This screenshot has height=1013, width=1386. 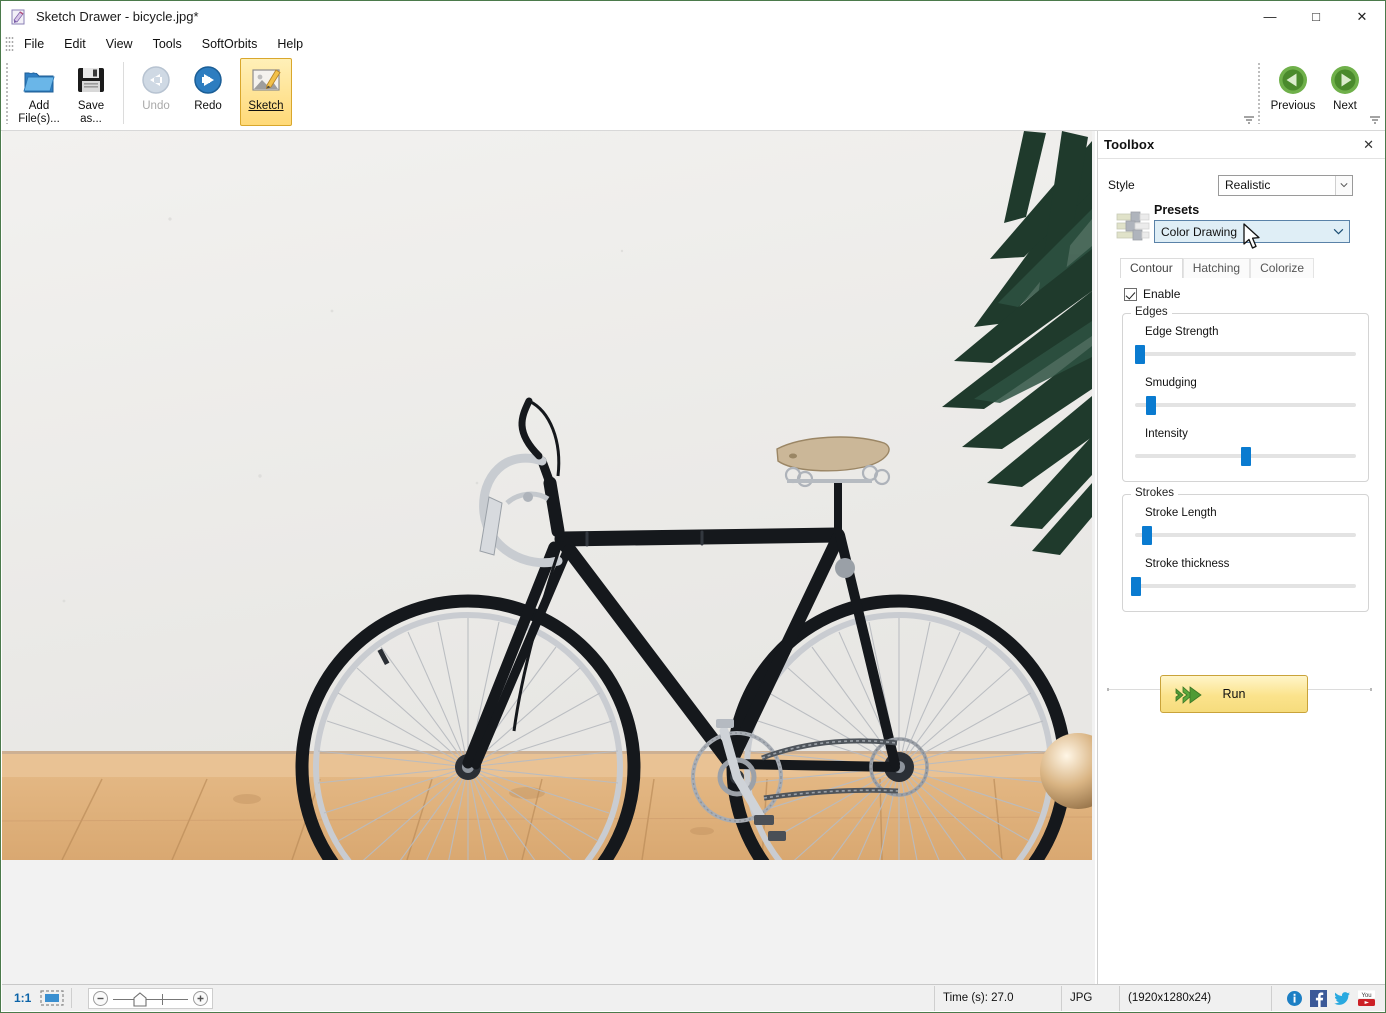 I want to click on menu-item-help: Help, so click(x=290, y=44).